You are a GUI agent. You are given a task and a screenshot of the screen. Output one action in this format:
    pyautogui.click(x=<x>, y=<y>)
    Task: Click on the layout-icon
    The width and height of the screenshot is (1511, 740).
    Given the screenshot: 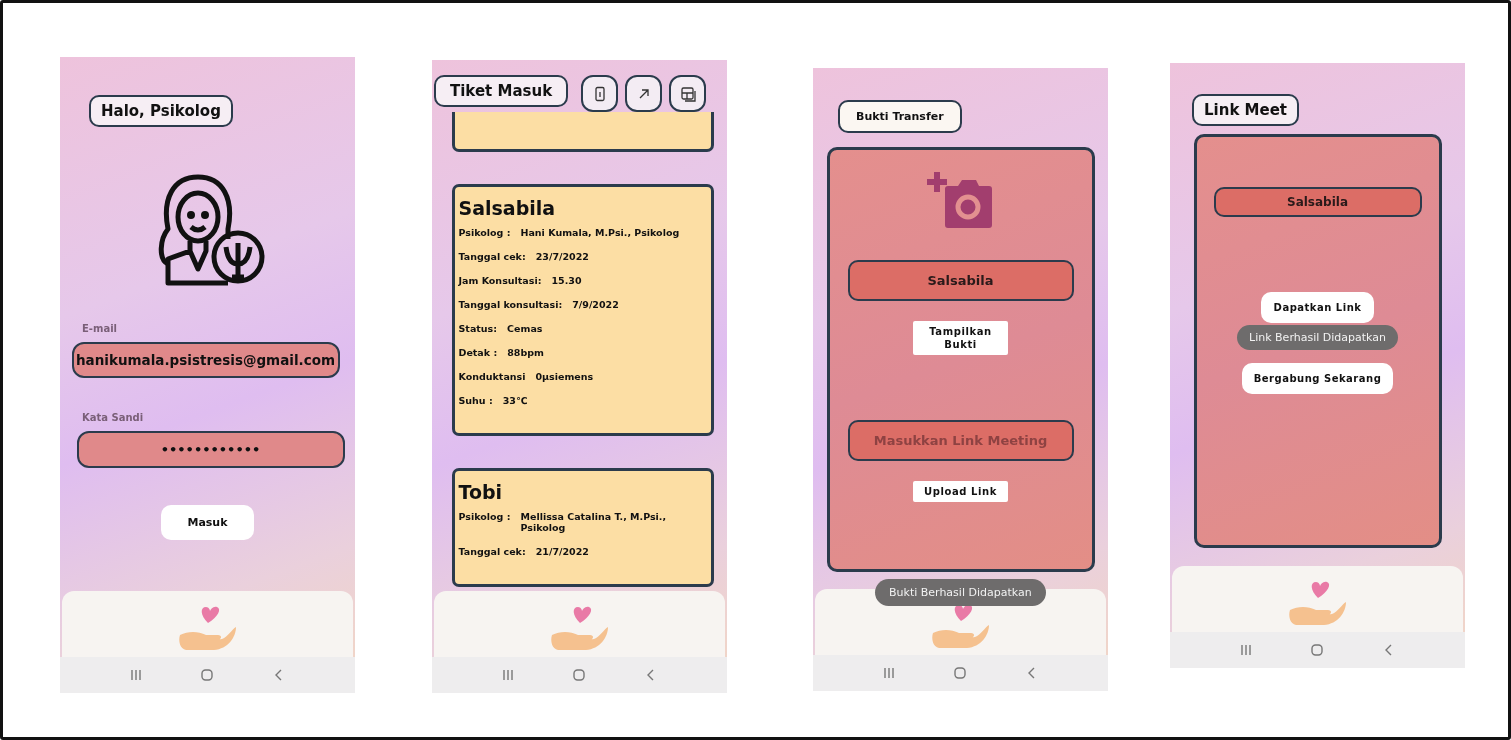 What is the action you would take?
    pyautogui.click(x=687, y=93)
    